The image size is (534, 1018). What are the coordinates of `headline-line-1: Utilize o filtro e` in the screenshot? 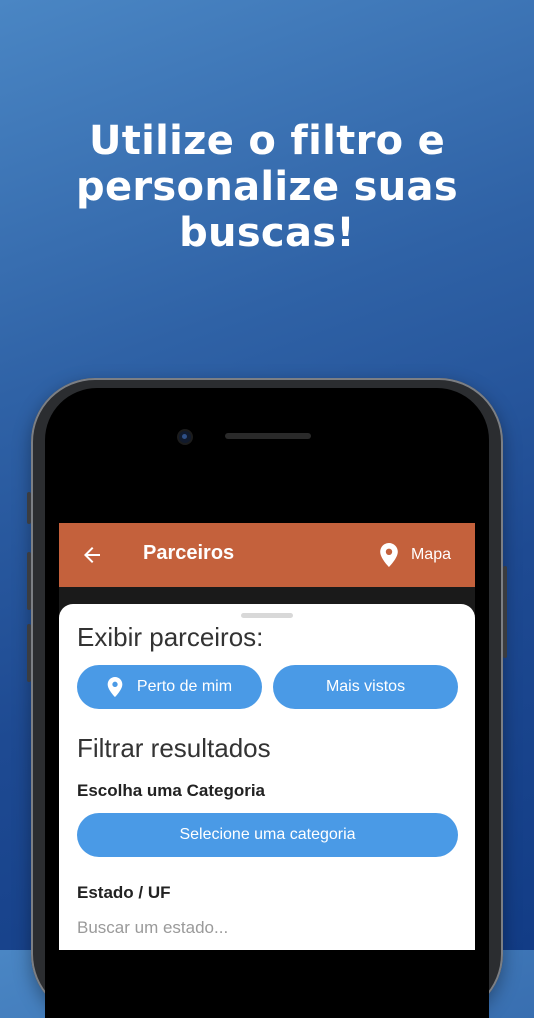 It's located at (267, 141).